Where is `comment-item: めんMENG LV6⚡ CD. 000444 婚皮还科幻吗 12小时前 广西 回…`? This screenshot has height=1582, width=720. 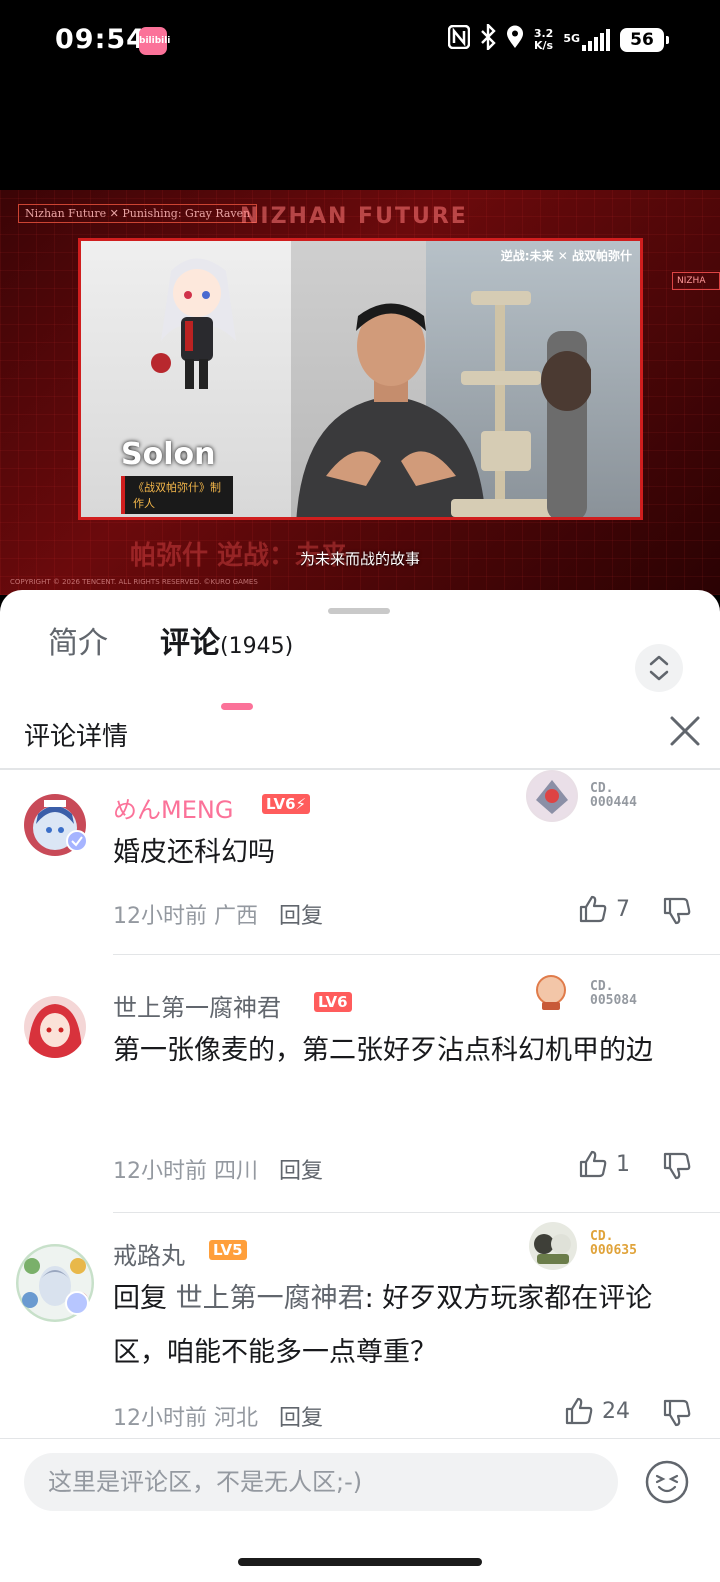
comment-item: めんMENG LV6⚡ CD. 000444 婚皮还科幻吗 12小时前 广西 回… is located at coordinates (360, 864).